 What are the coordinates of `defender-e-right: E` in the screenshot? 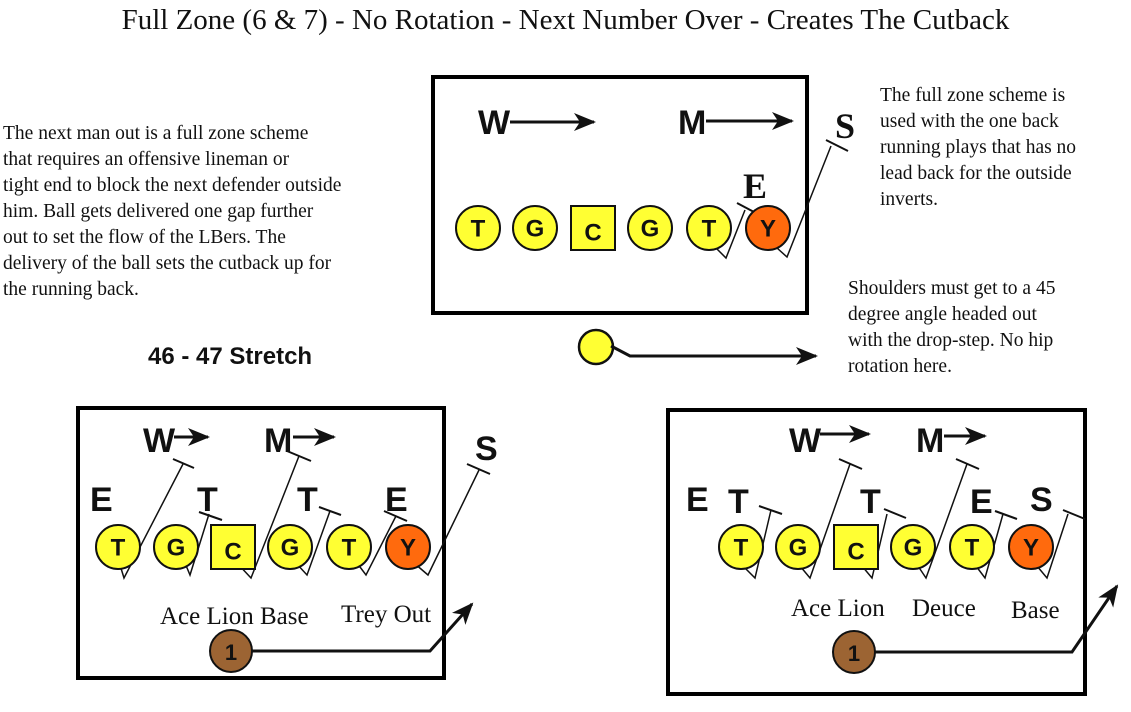 It's located at (981, 502).